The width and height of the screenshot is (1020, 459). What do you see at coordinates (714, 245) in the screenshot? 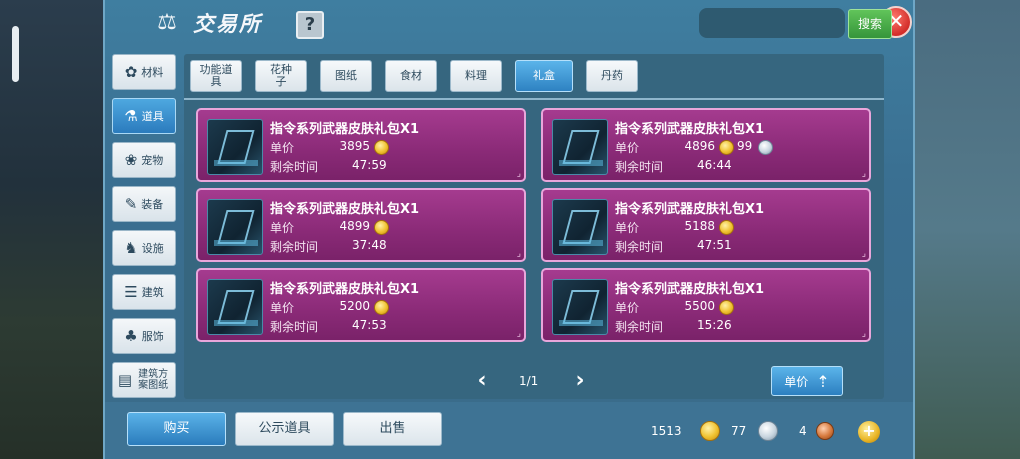
I see `time-remaining: 47:51` at bounding box center [714, 245].